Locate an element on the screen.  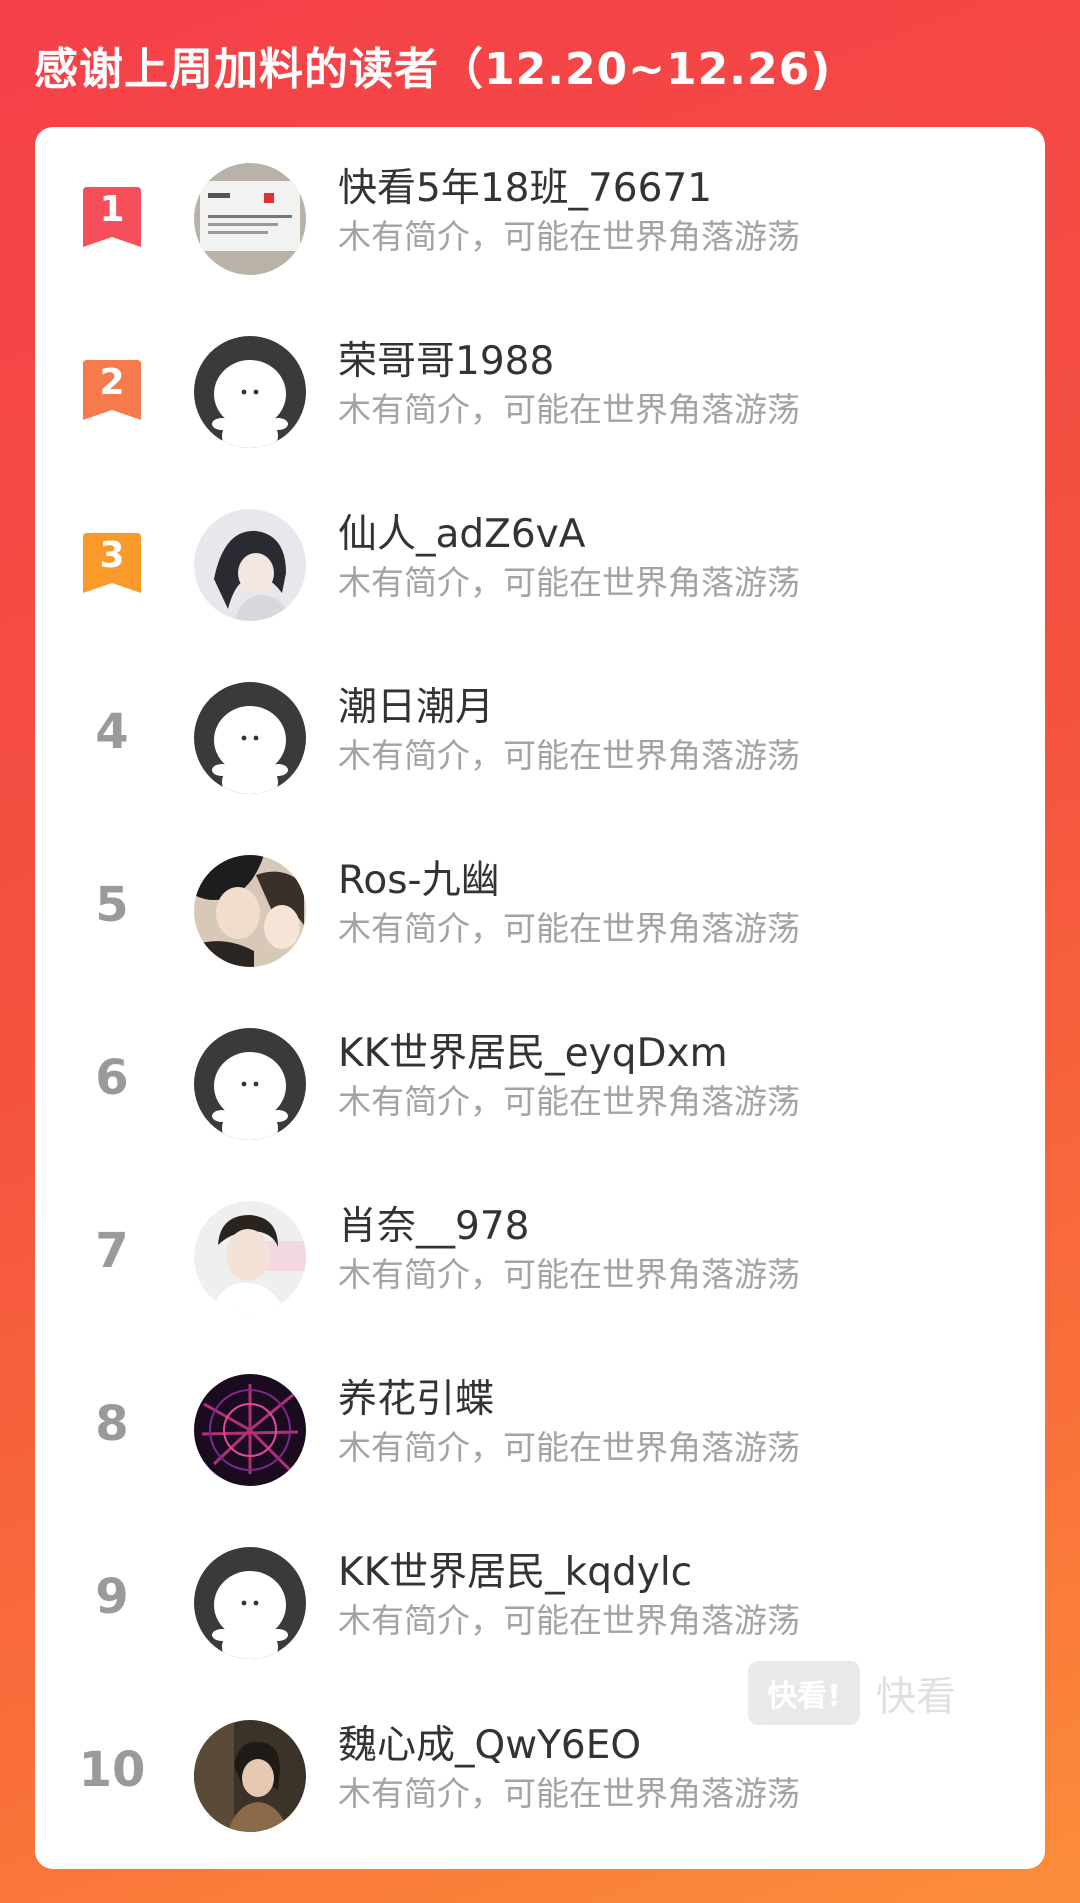
list-item: 4 潮日潮月 木有简介，可能在世界角落游荡 is located at coordinates (540, 732).